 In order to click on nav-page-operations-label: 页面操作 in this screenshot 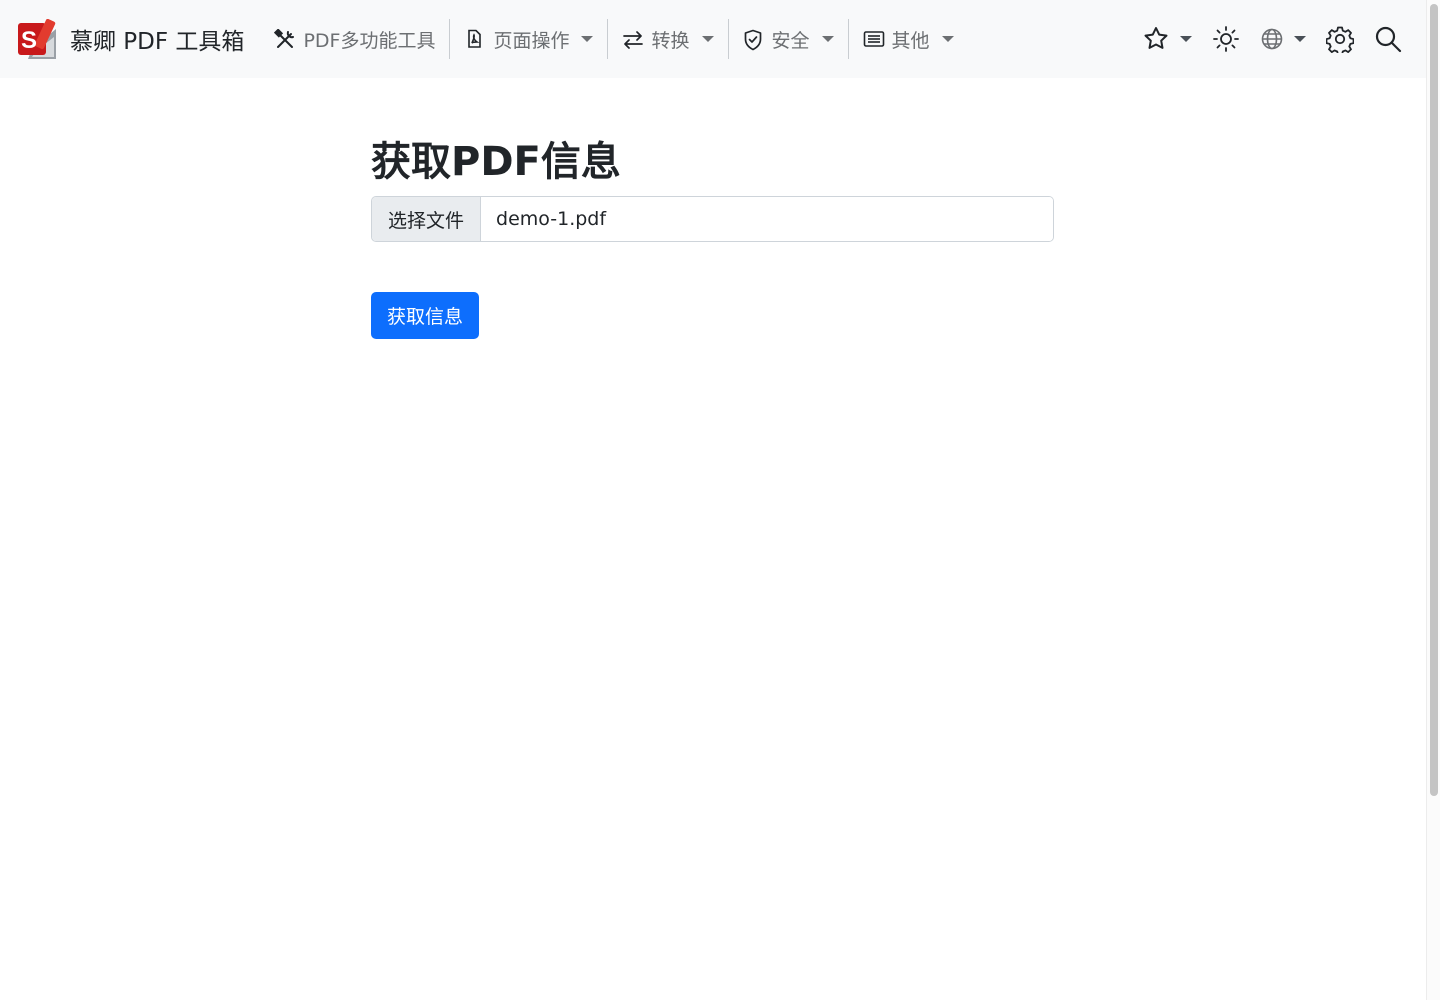, I will do `click(531, 40)`.